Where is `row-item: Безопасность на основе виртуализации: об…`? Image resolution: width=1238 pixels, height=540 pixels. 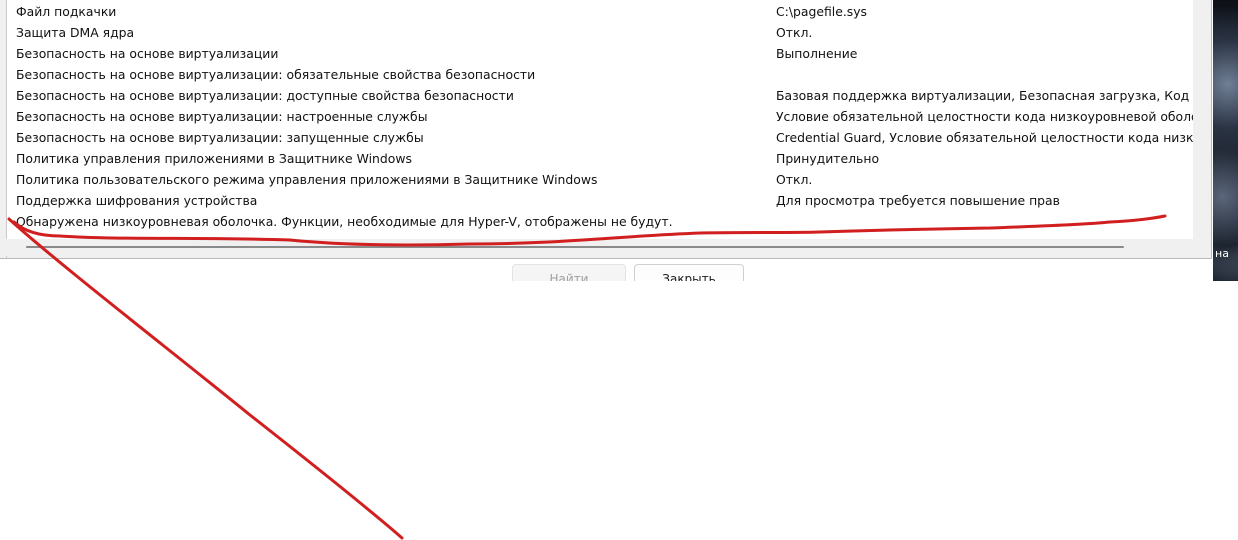
row-item: Безопасность на основе виртуализации: об… is located at coordinates (276, 74).